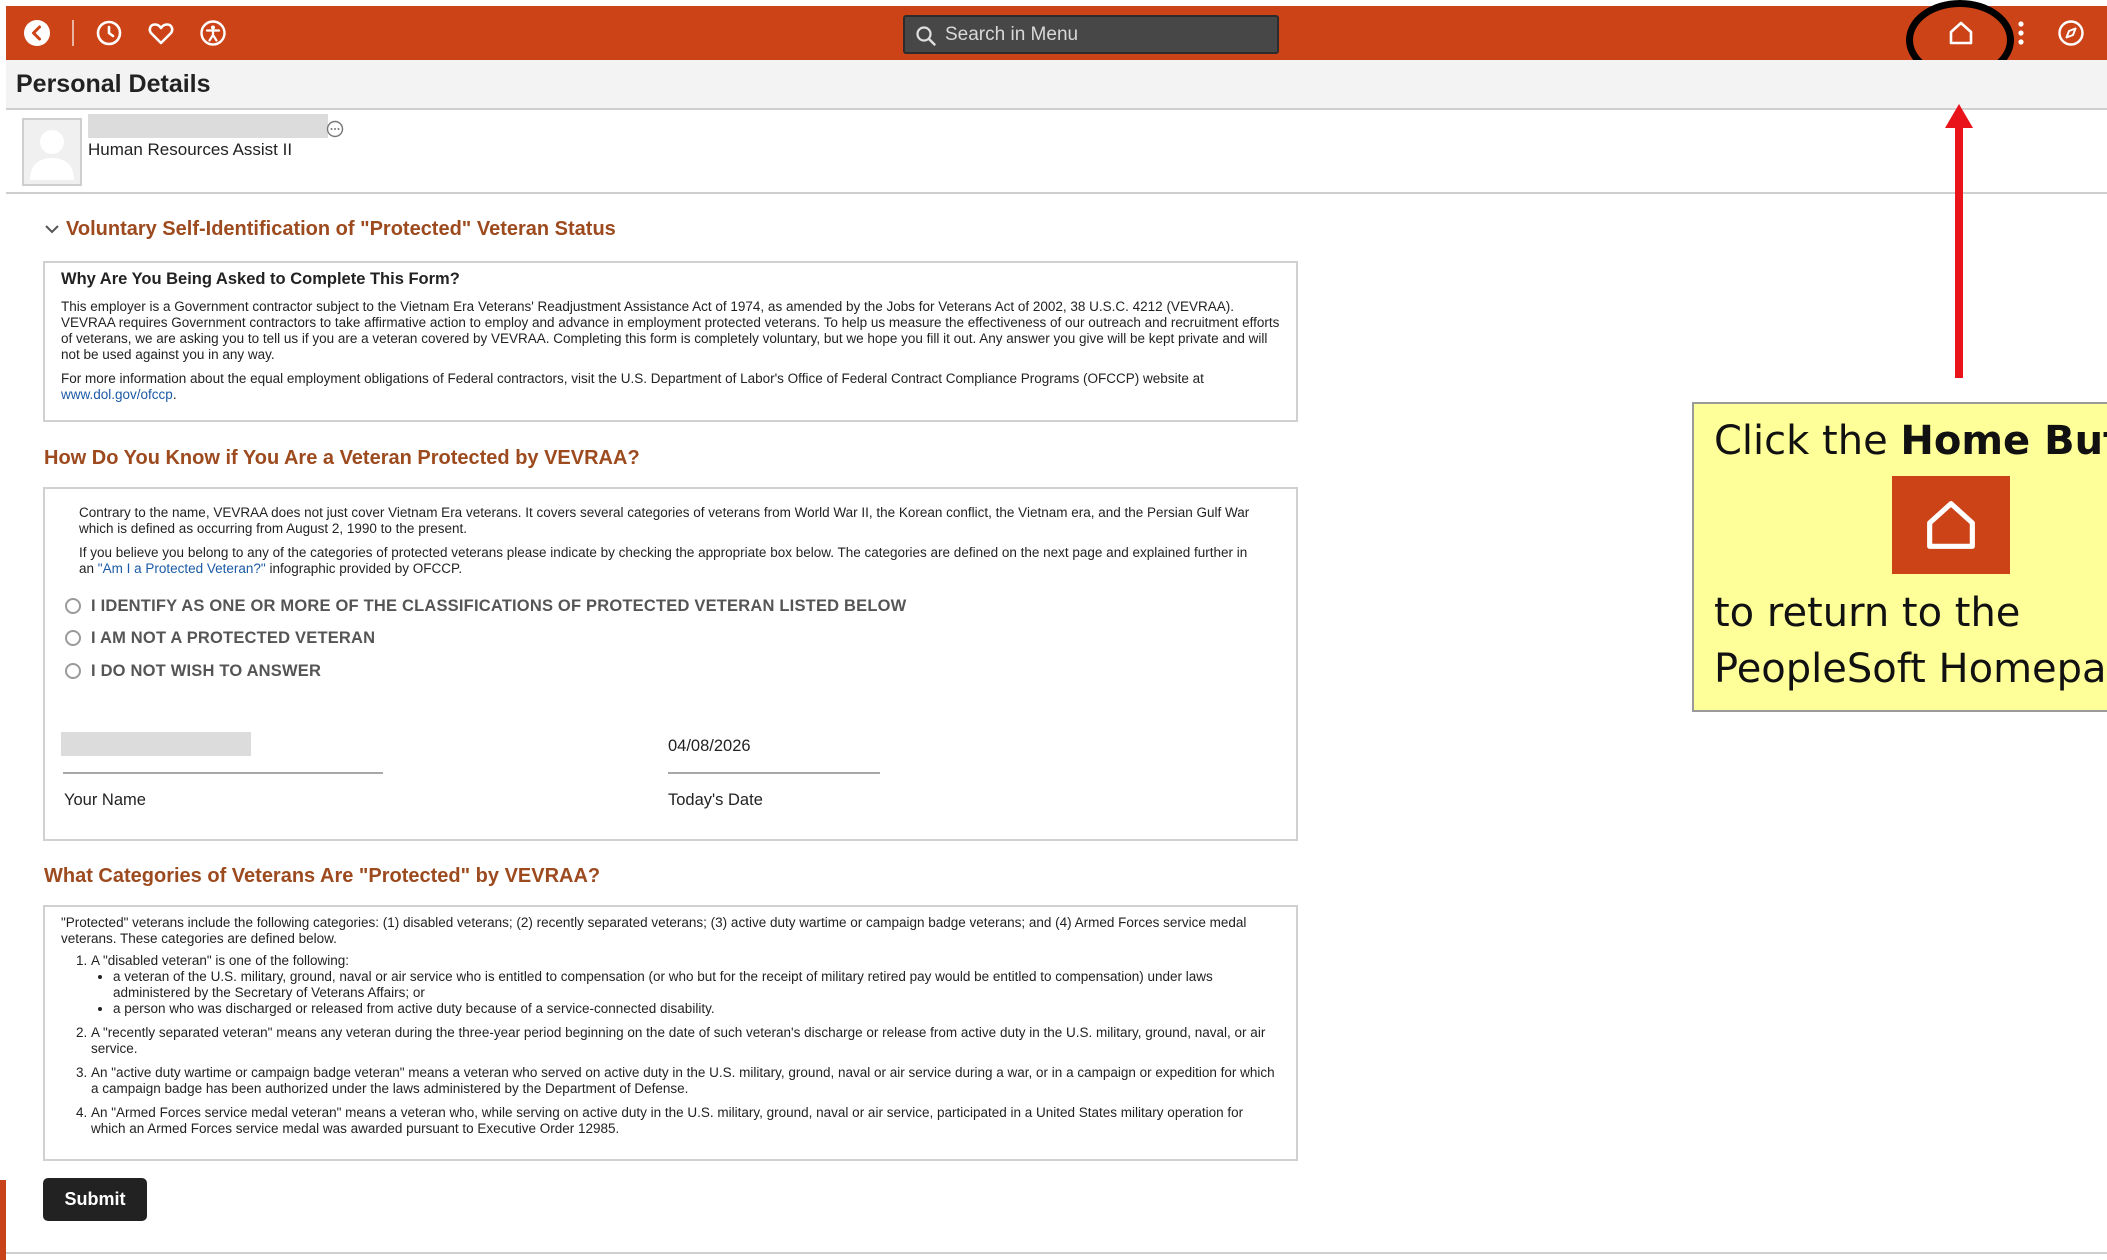 The width and height of the screenshot is (2107, 1260). What do you see at coordinates (95, 1199) in the screenshot?
I see `submit-button: Submit` at bounding box center [95, 1199].